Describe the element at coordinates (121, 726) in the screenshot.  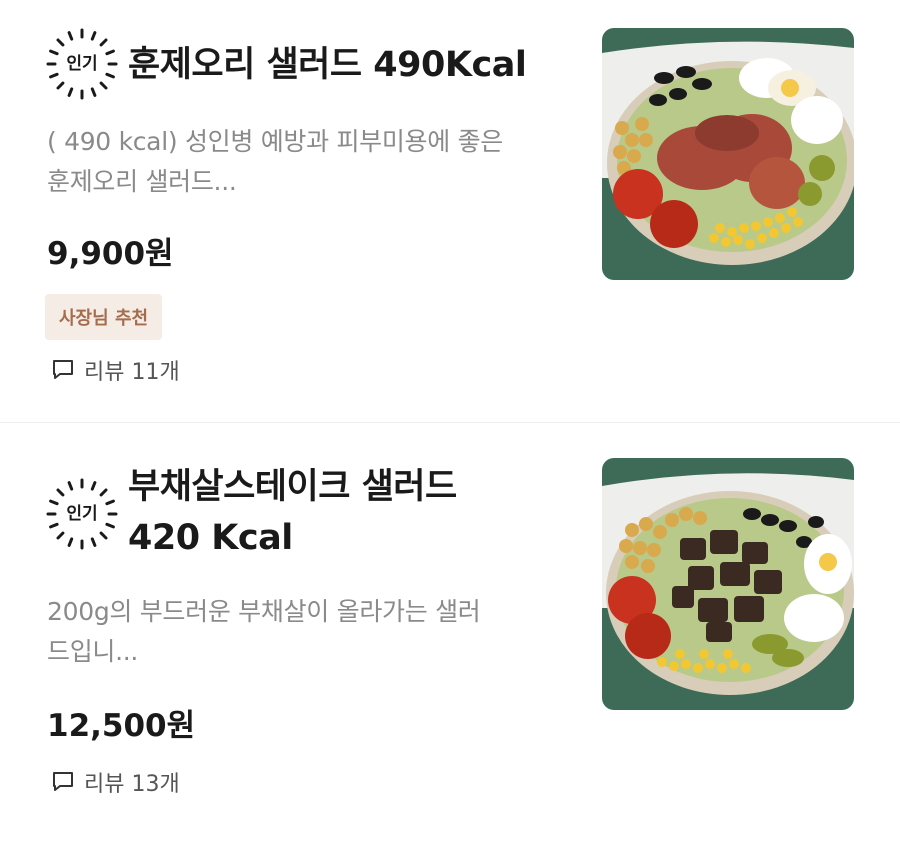
I see `item-price: 12,500원` at that location.